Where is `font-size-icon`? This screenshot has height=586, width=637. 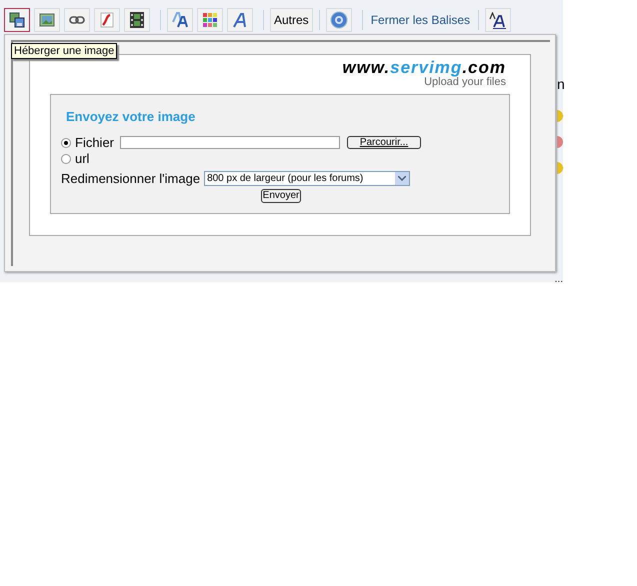 font-size-icon is located at coordinates (498, 20).